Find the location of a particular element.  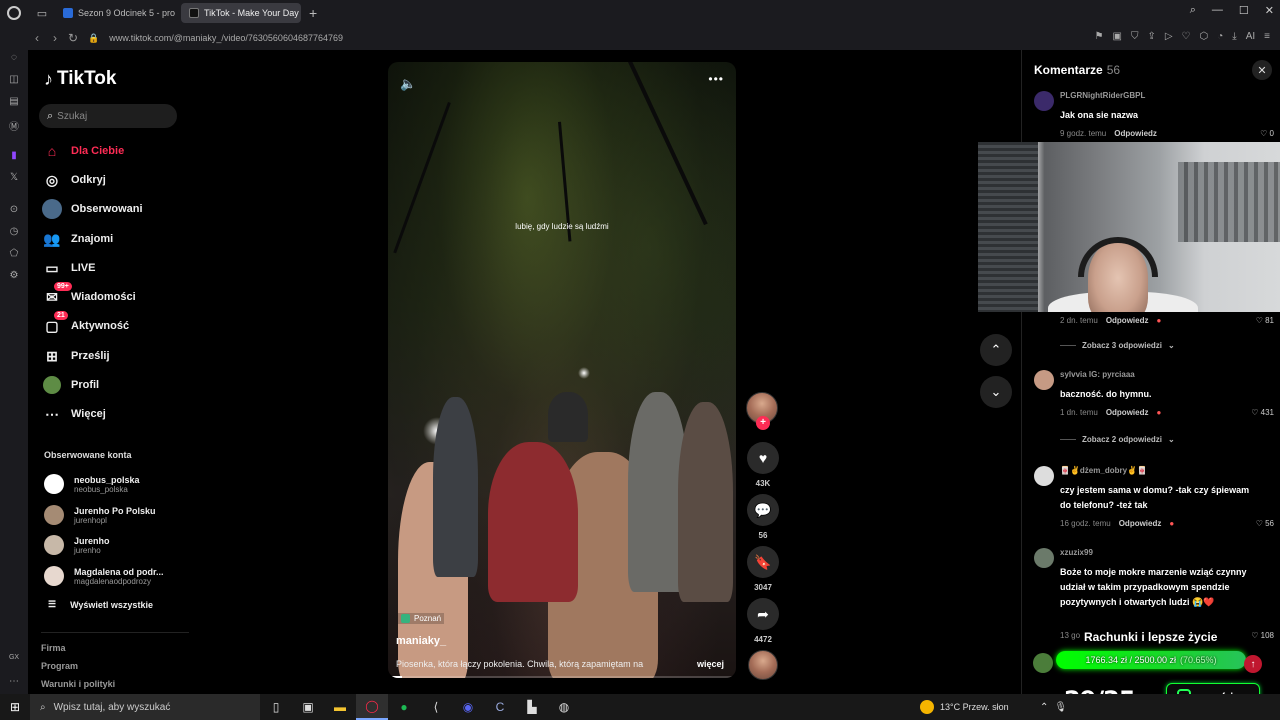

tiktok-logo: ♪ TikTok is located at coordinates (80, 79).